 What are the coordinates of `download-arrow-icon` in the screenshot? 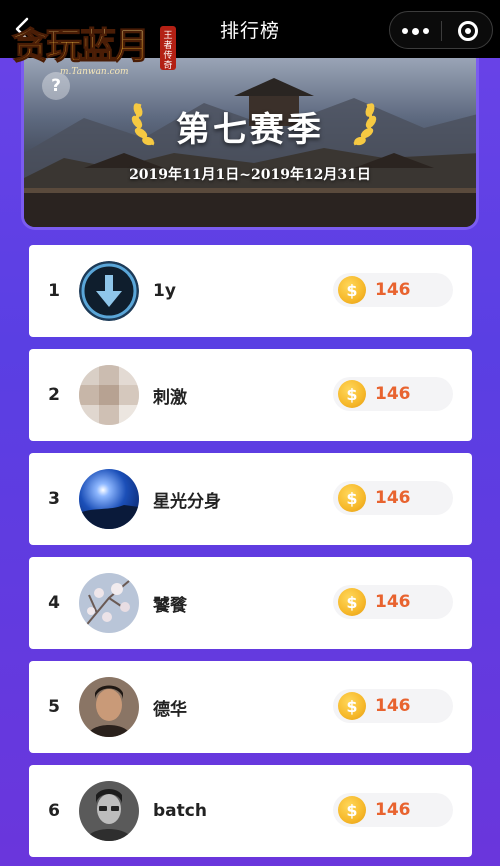 It's located at (109, 291).